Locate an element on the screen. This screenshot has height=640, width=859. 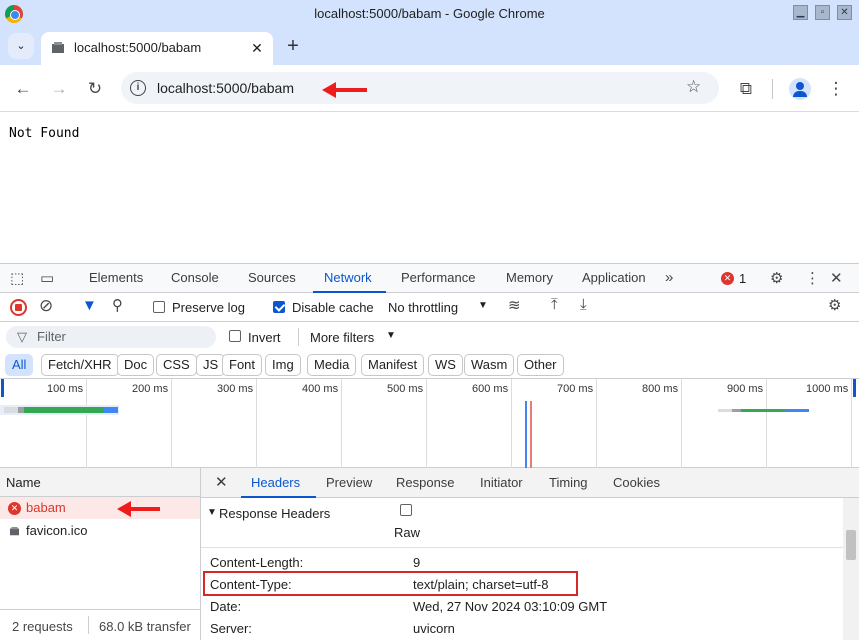
request-row-favicon: favicon.ico is located at coordinates (100, 531).